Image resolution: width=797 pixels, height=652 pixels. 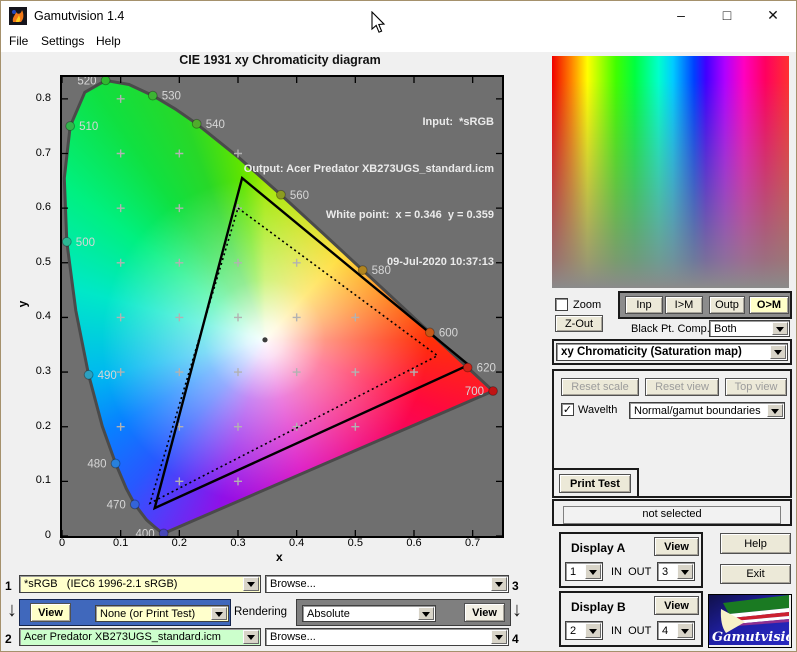 I want to click on window-title: Gamutvision 1.4, so click(x=79, y=16).